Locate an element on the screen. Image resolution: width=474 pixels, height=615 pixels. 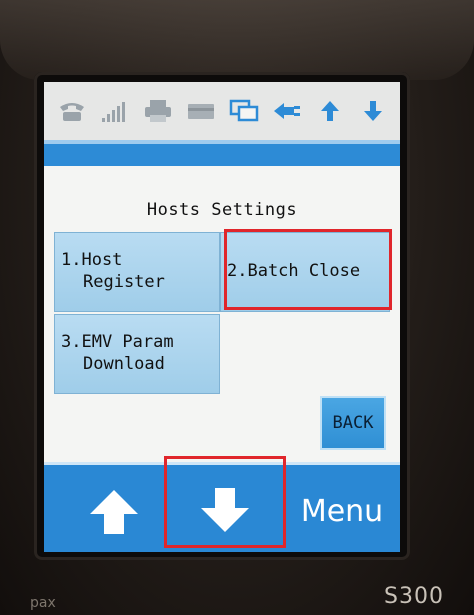
casing-top-edge is located at coordinates (237, 40).